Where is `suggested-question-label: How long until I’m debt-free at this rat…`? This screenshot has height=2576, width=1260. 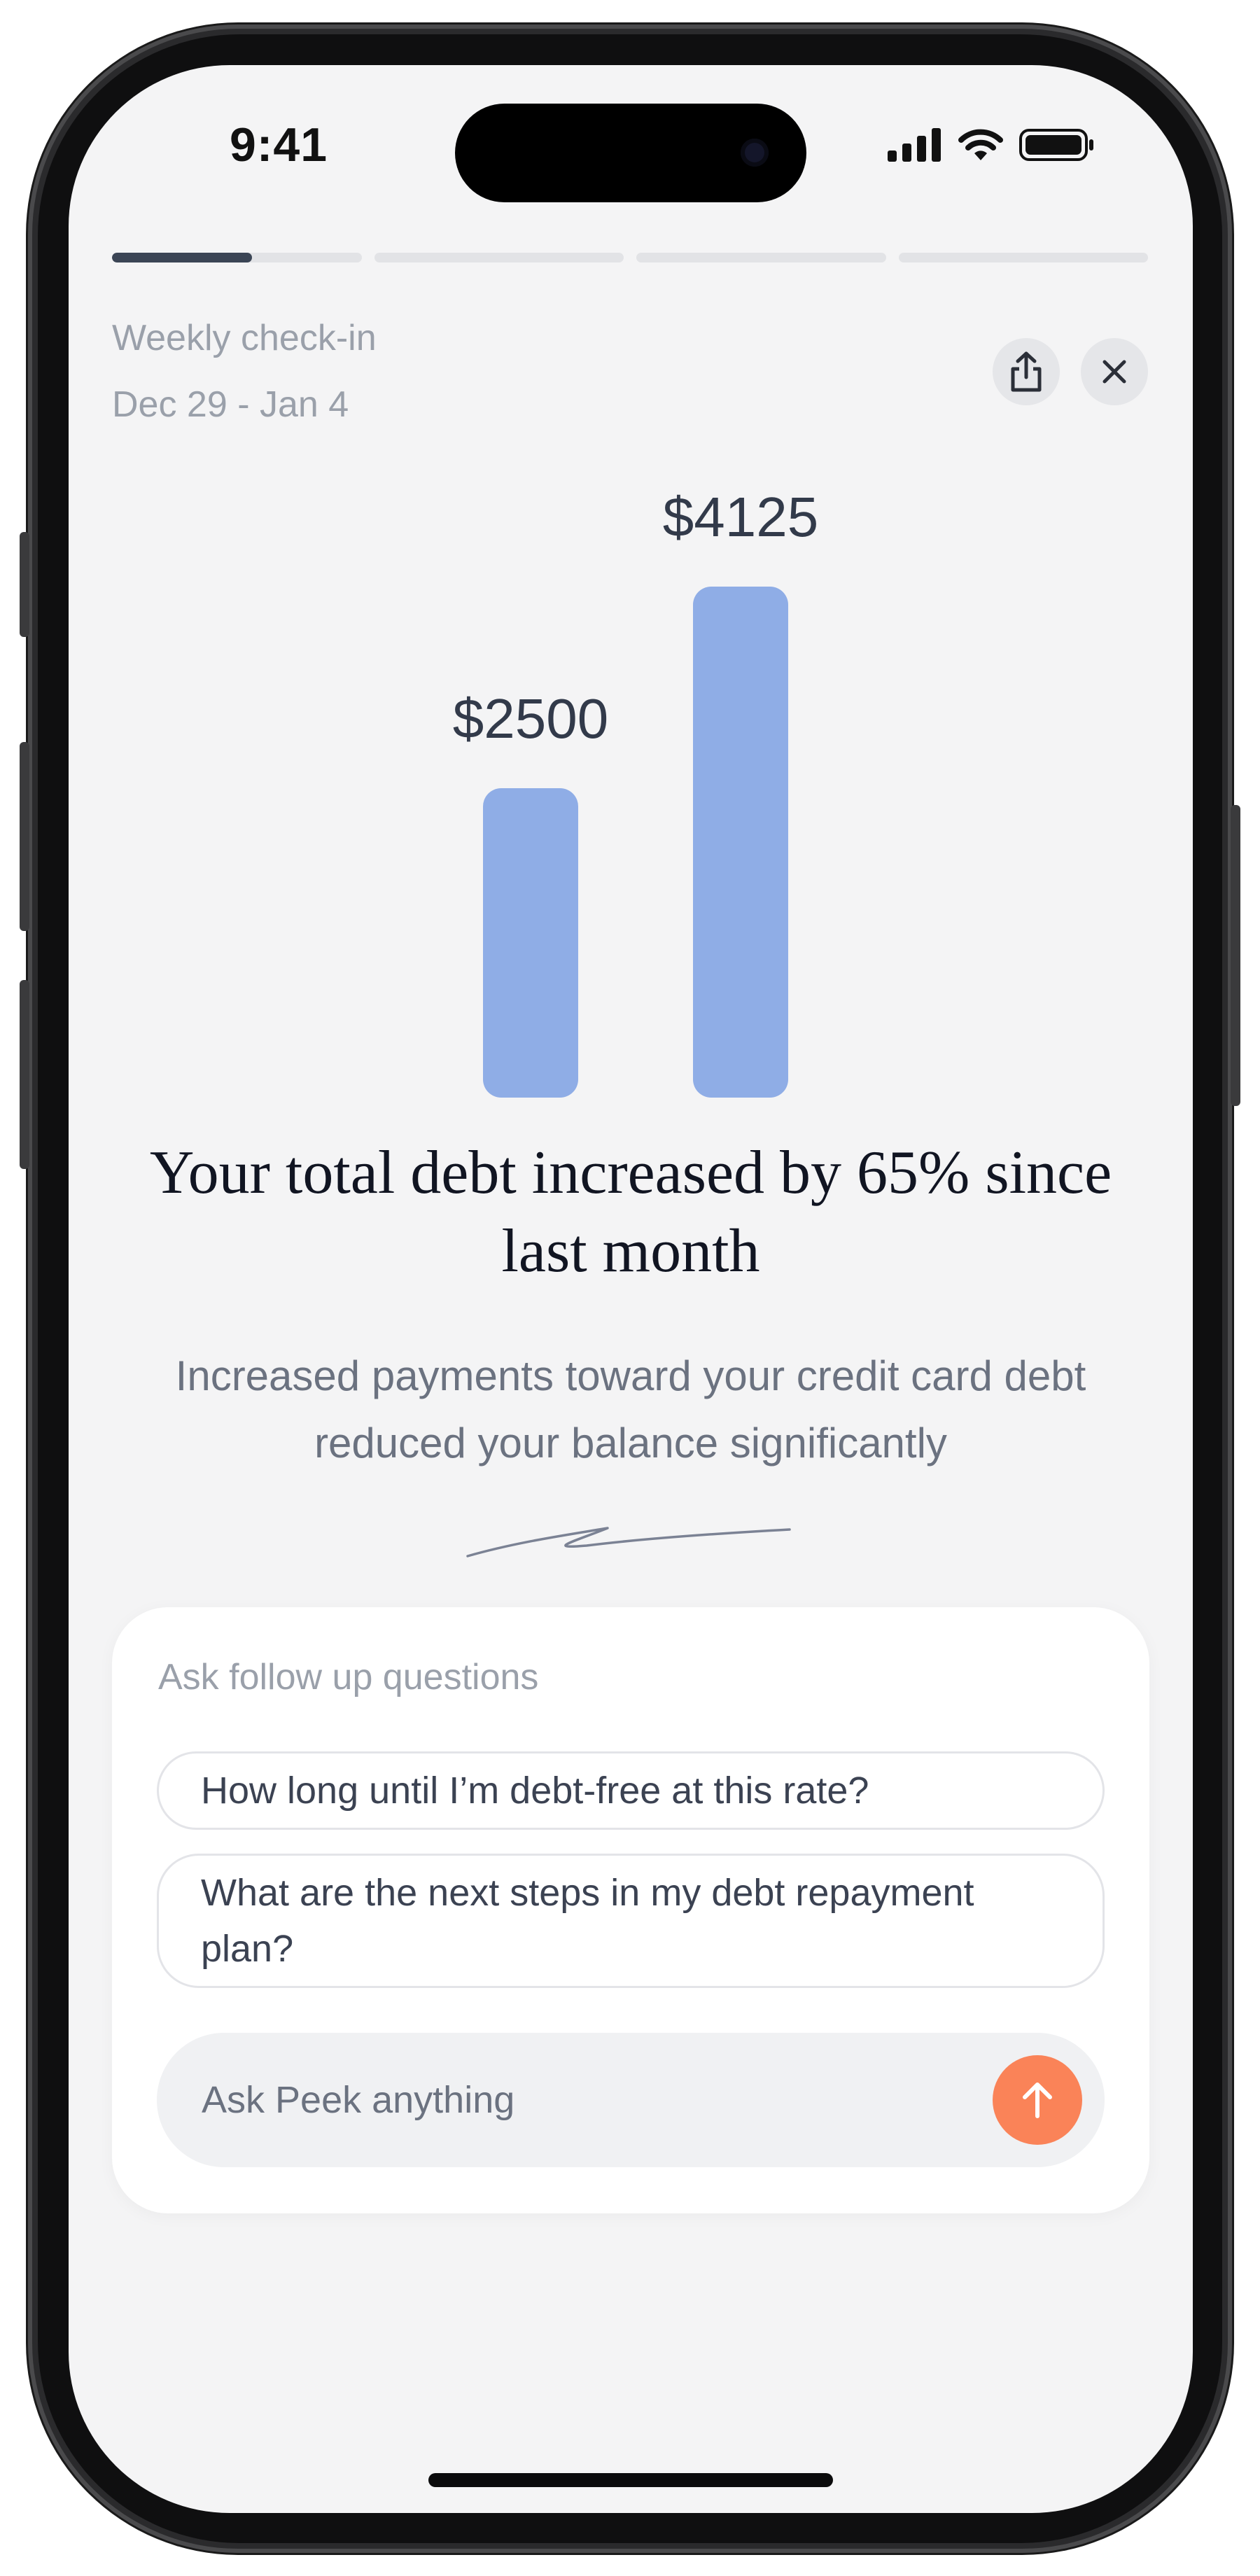 suggested-question-label: How long until I’m debt-free at this rat… is located at coordinates (535, 1791).